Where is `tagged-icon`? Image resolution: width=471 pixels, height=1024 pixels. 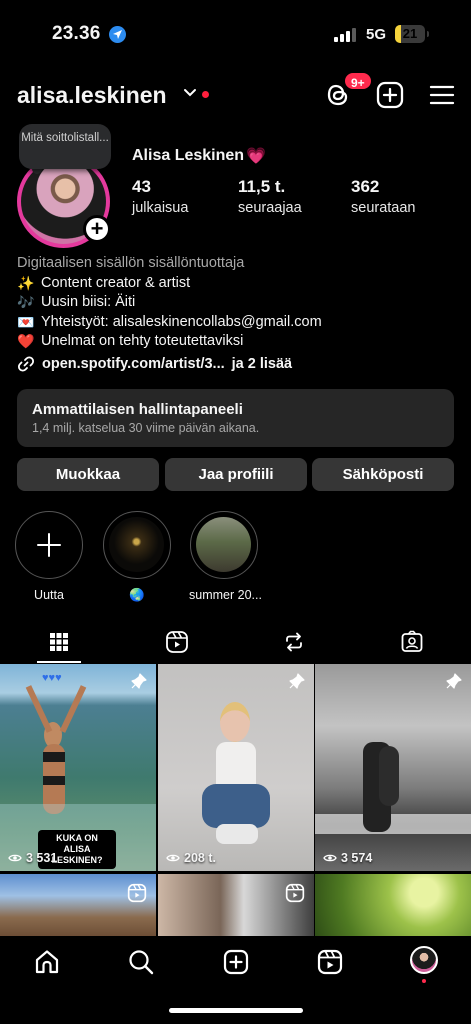 tagged-icon is located at coordinates (411, 641).